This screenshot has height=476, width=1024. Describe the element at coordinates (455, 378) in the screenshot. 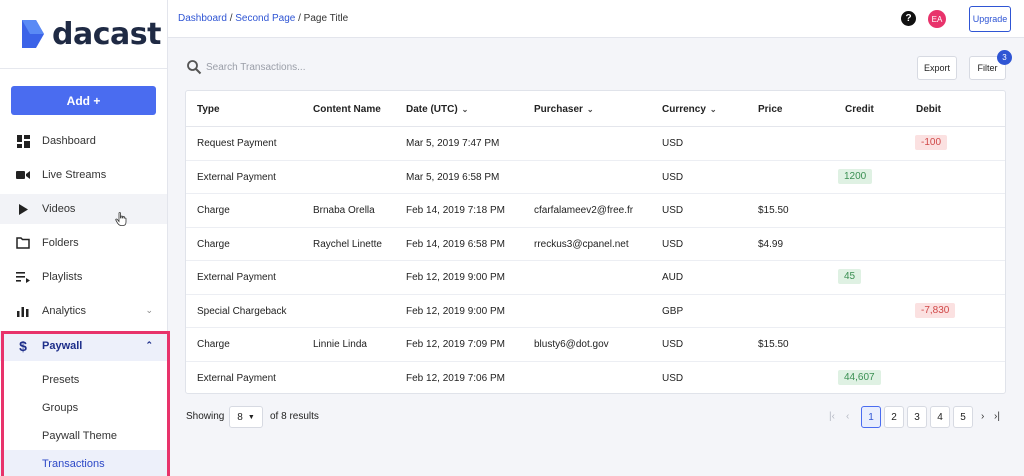

I see `cell-date: Feb 12, 2019 7:06 PM` at that location.